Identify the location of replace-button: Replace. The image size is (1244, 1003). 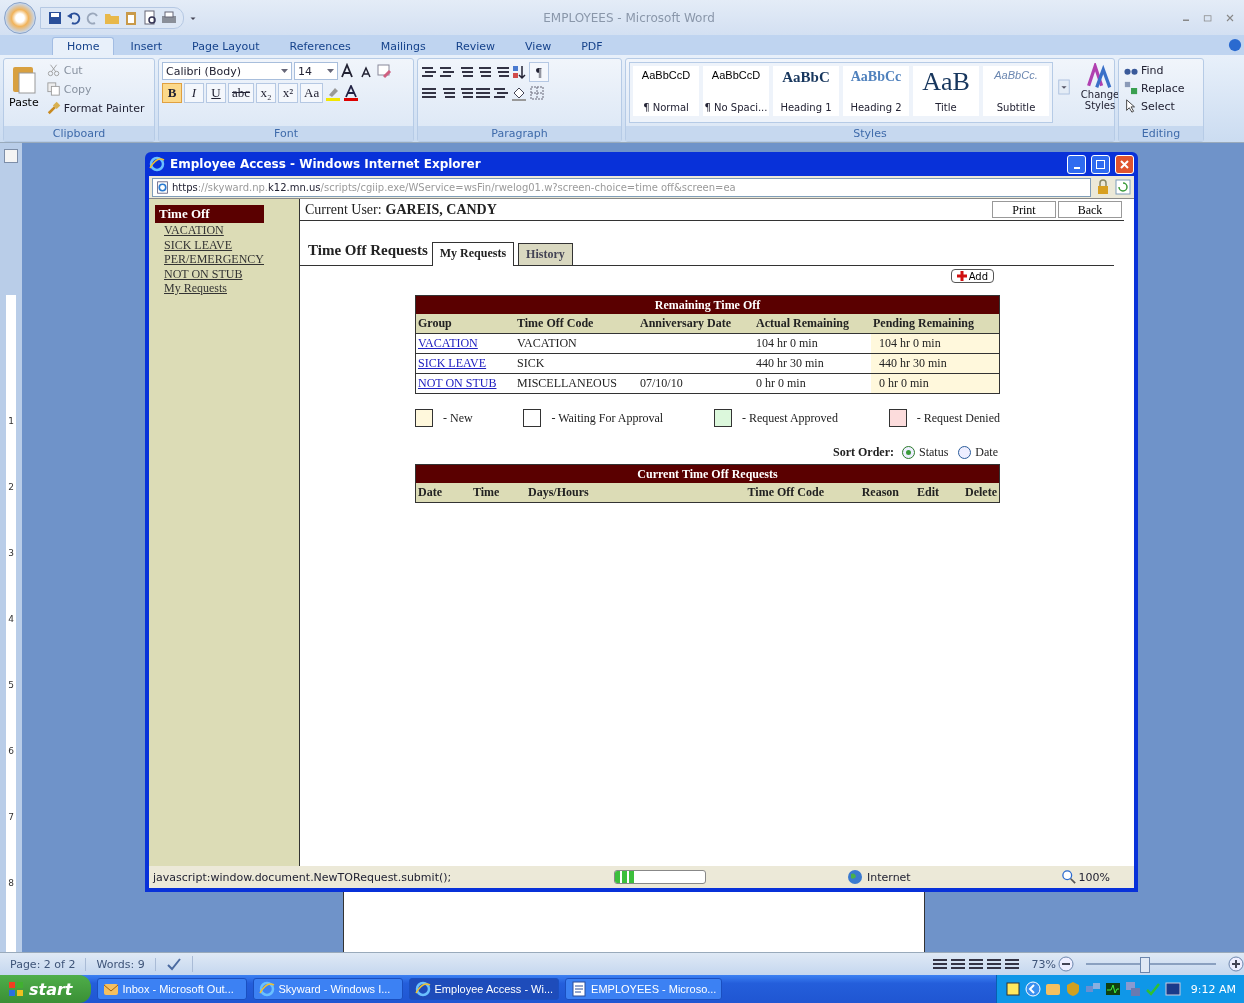
(1161, 88).